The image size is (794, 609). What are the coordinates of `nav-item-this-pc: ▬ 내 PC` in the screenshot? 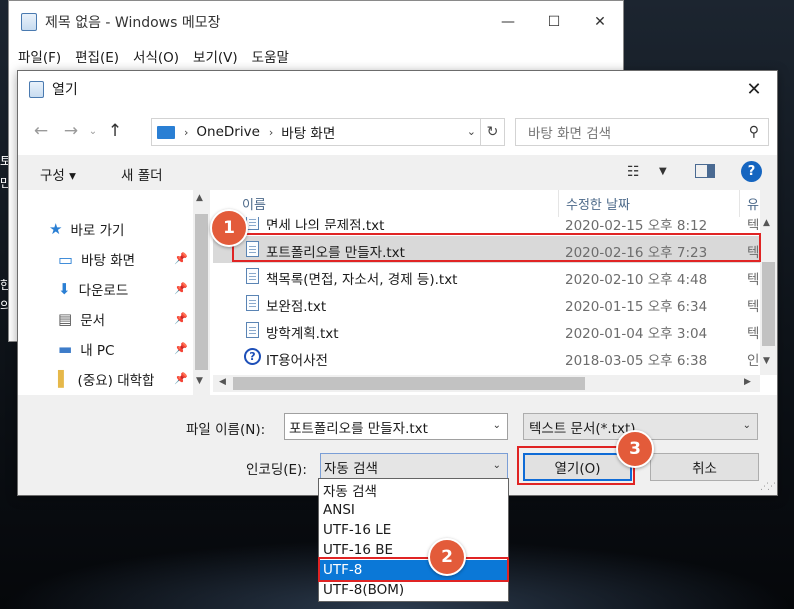 It's located at (86, 349).